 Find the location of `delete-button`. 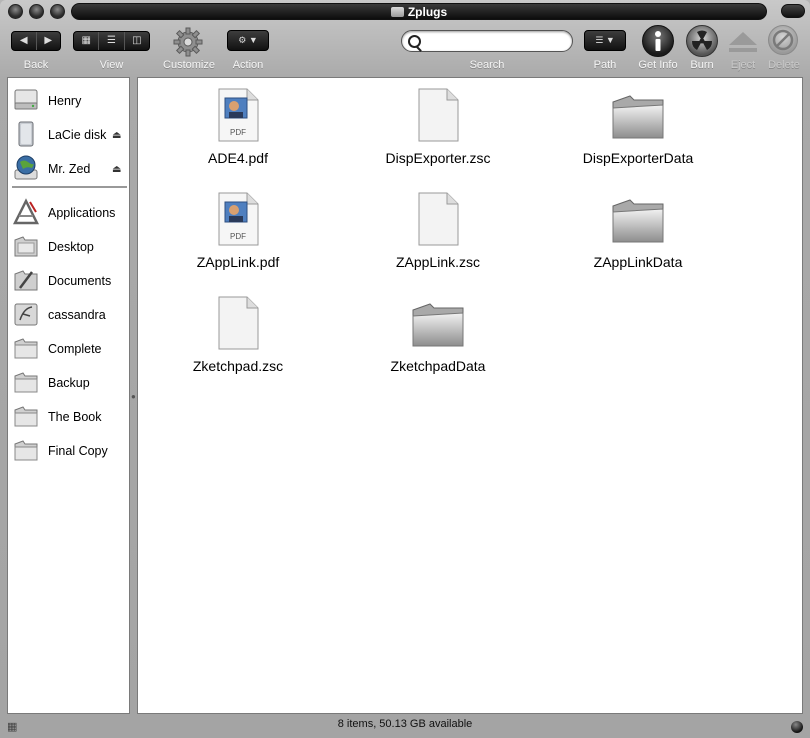

delete-button is located at coordinates (783, 40).